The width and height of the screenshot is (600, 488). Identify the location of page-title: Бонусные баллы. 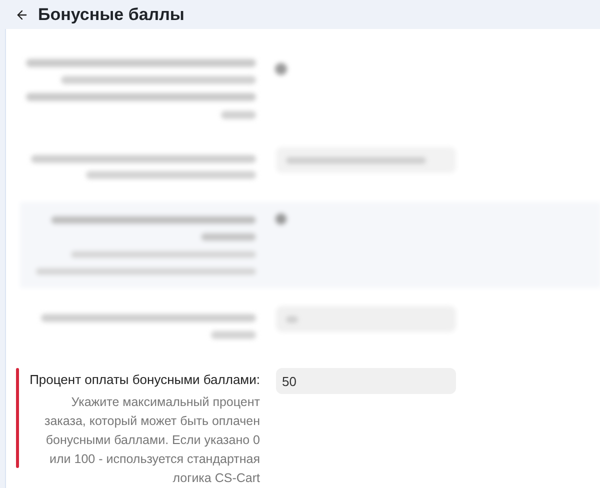
(111, 15).